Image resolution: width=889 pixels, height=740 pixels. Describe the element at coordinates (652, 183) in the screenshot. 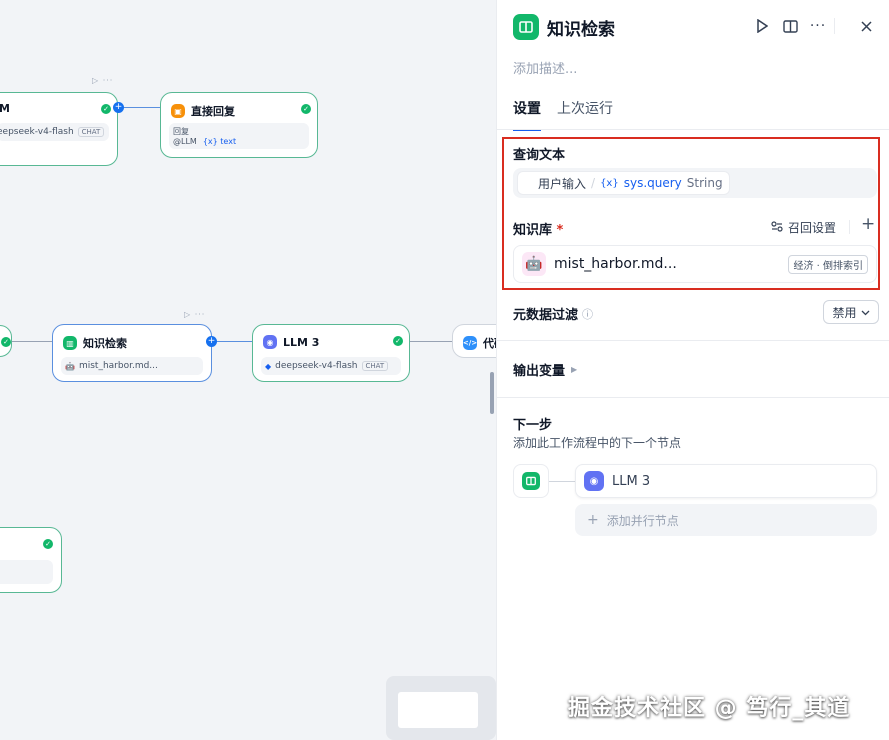

I see `var-name: sys.query` at that location.